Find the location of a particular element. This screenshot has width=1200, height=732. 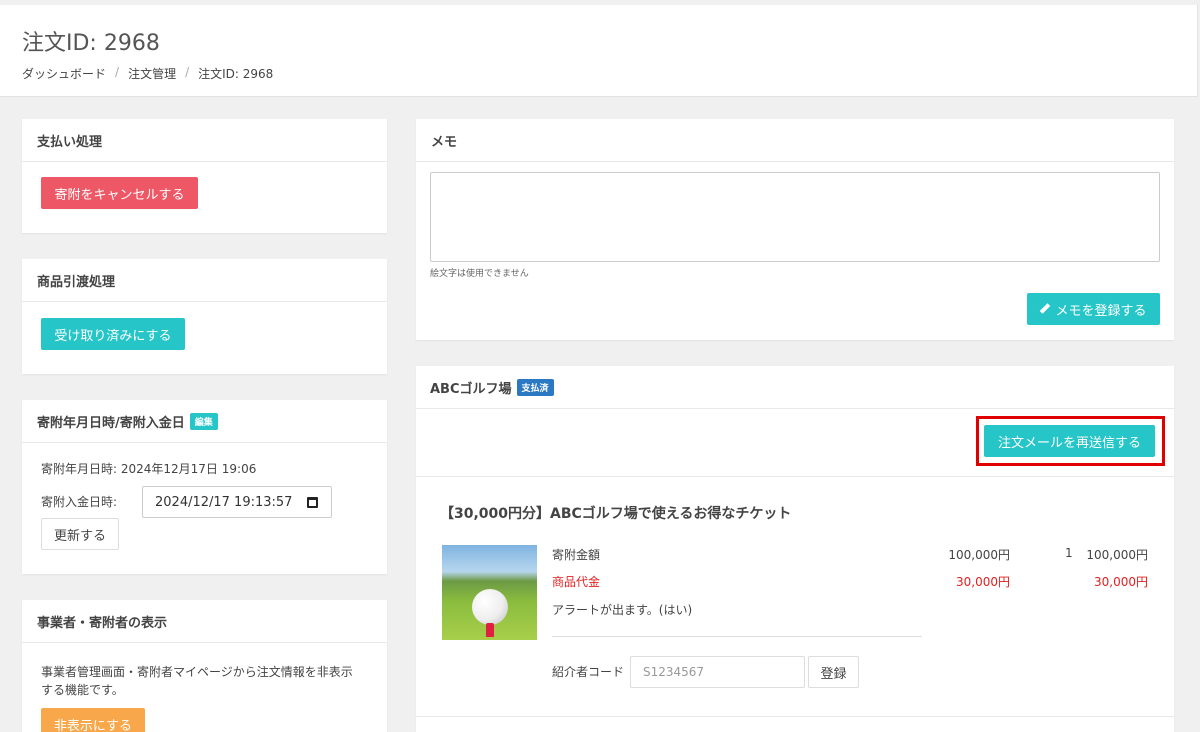

memo-textarea is located at coordinates (795, 217).